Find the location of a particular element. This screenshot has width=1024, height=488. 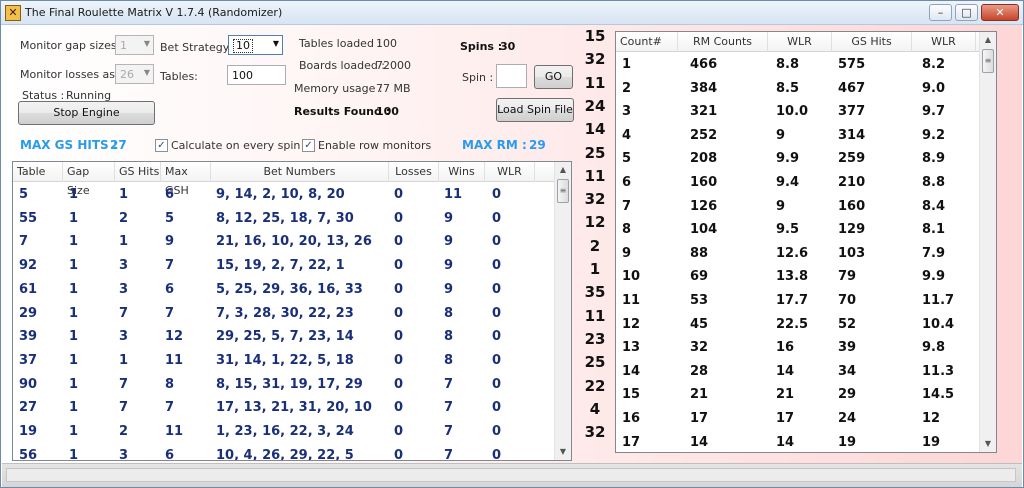

col-header-rm-wlr: WLR is located at coordinates (800, 42).